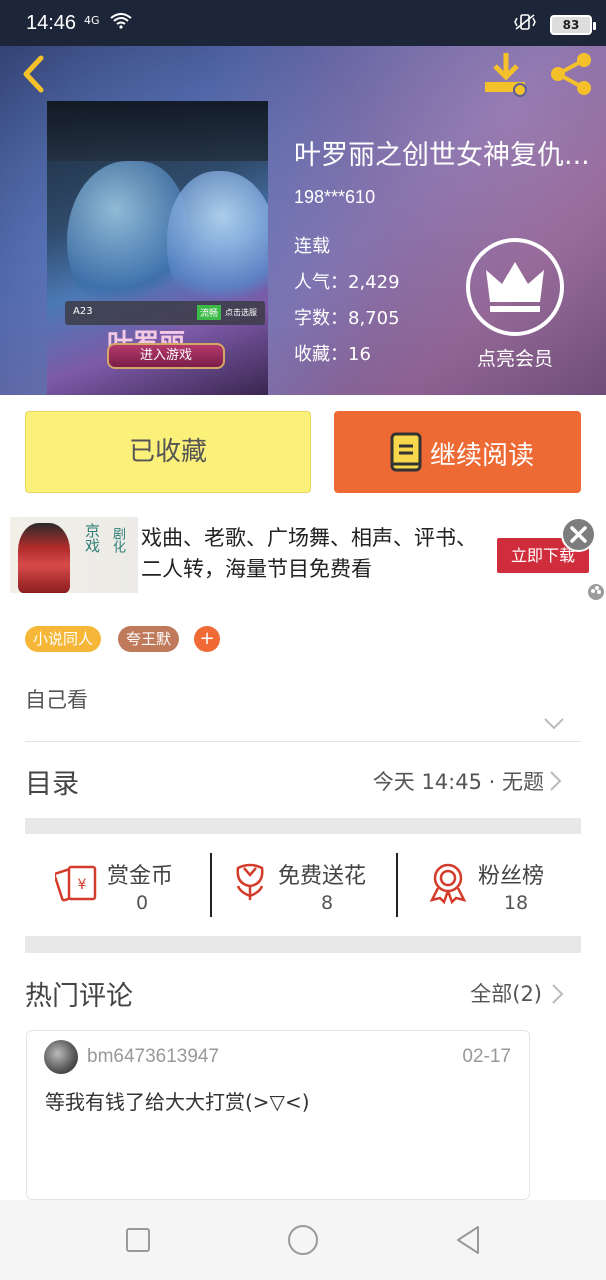 The width and height of the screenshot is (606, 1280). Describe the element at coordinates (374, 318) in the screenshot. I see `words-value: 8,705` at that location.